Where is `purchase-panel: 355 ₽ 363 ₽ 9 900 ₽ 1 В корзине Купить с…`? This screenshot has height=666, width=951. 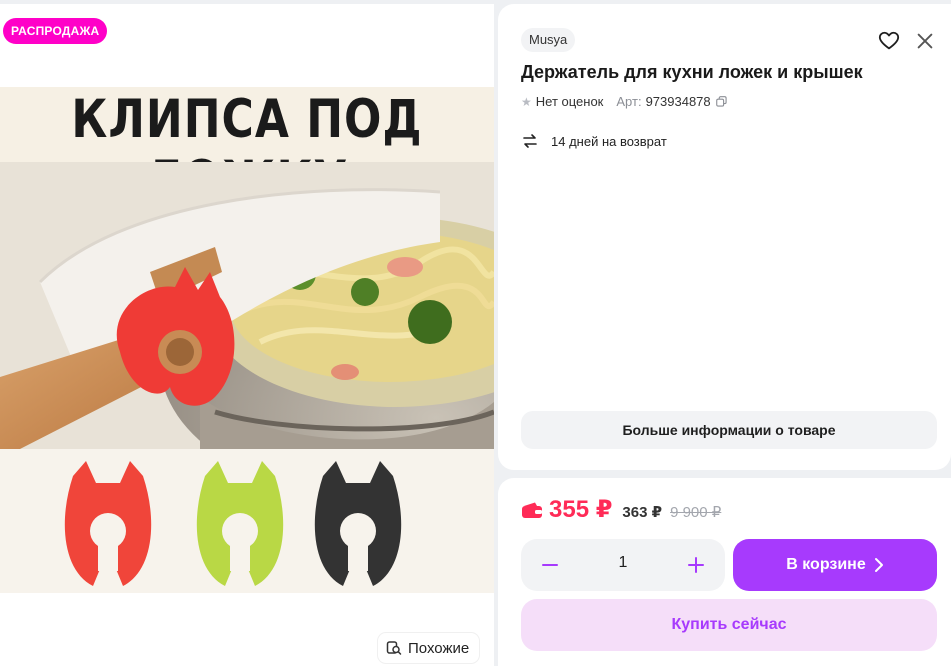 purchase-panel: 355 ₽ 363 ₽ 9 900 ₽ 1 В корзине Купить с… is located at coordinates (724, 572).